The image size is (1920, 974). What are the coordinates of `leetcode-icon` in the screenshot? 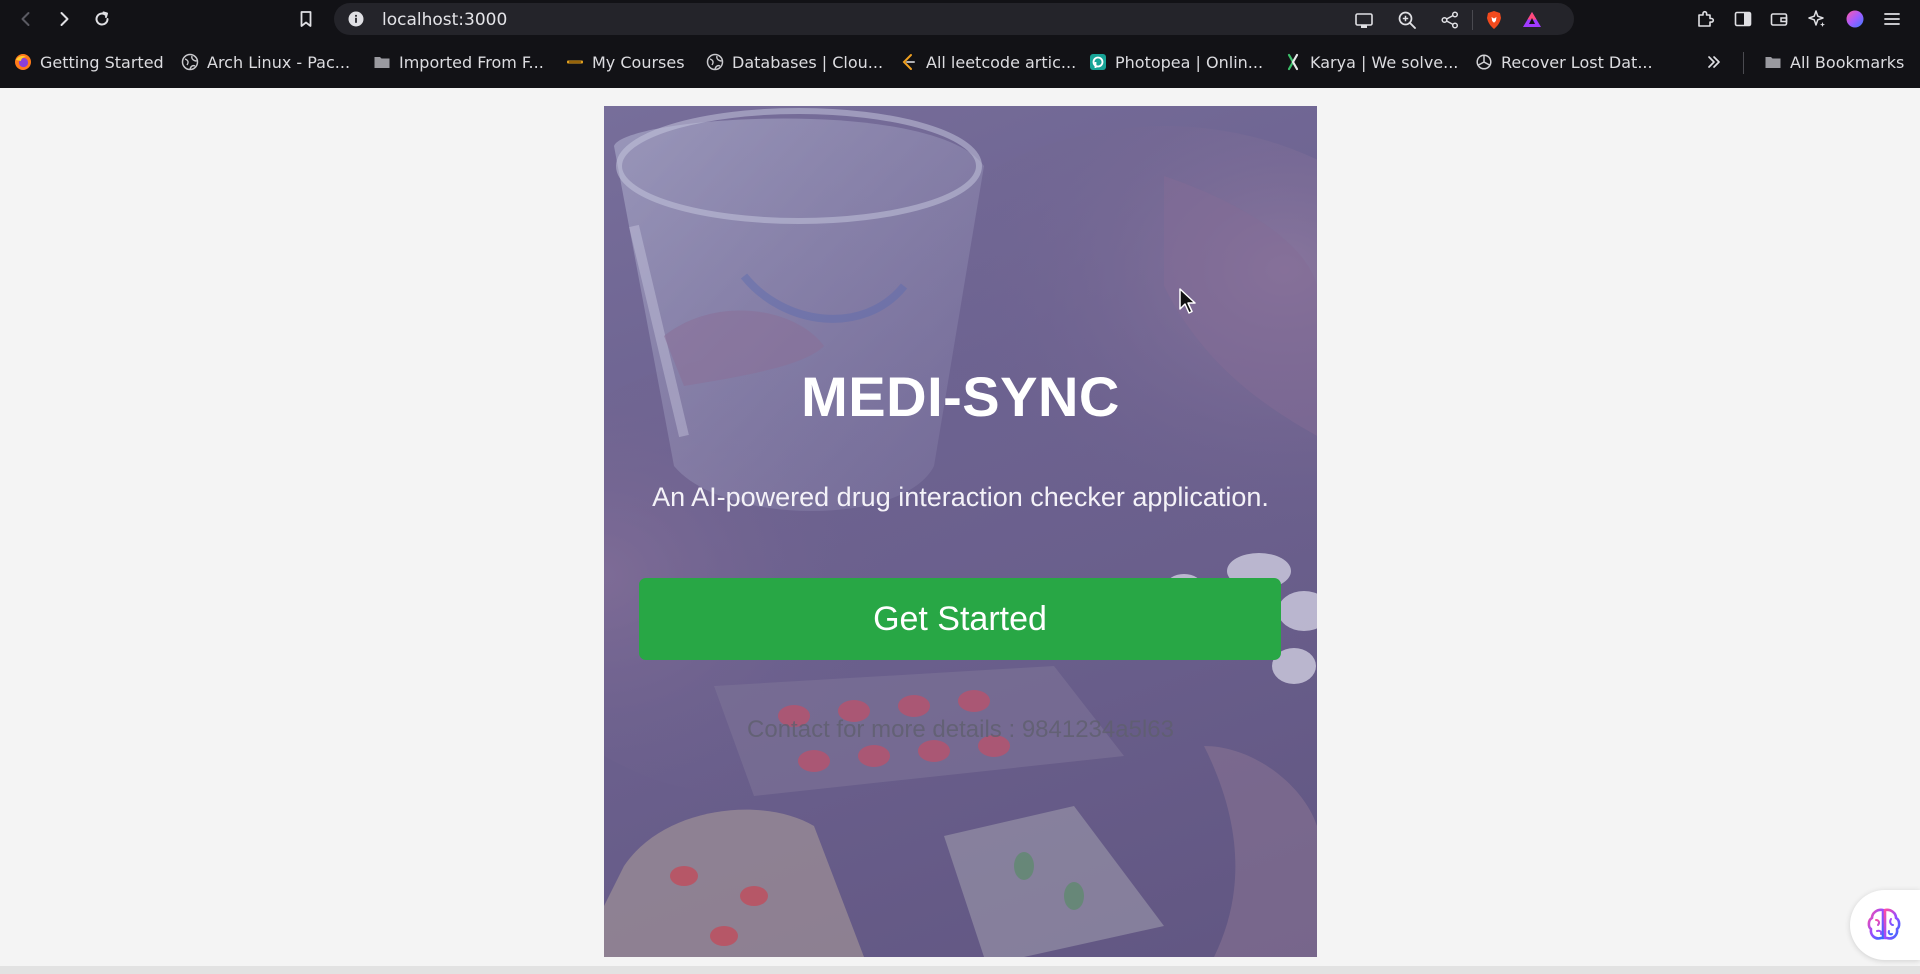 It's located at (909, 62).